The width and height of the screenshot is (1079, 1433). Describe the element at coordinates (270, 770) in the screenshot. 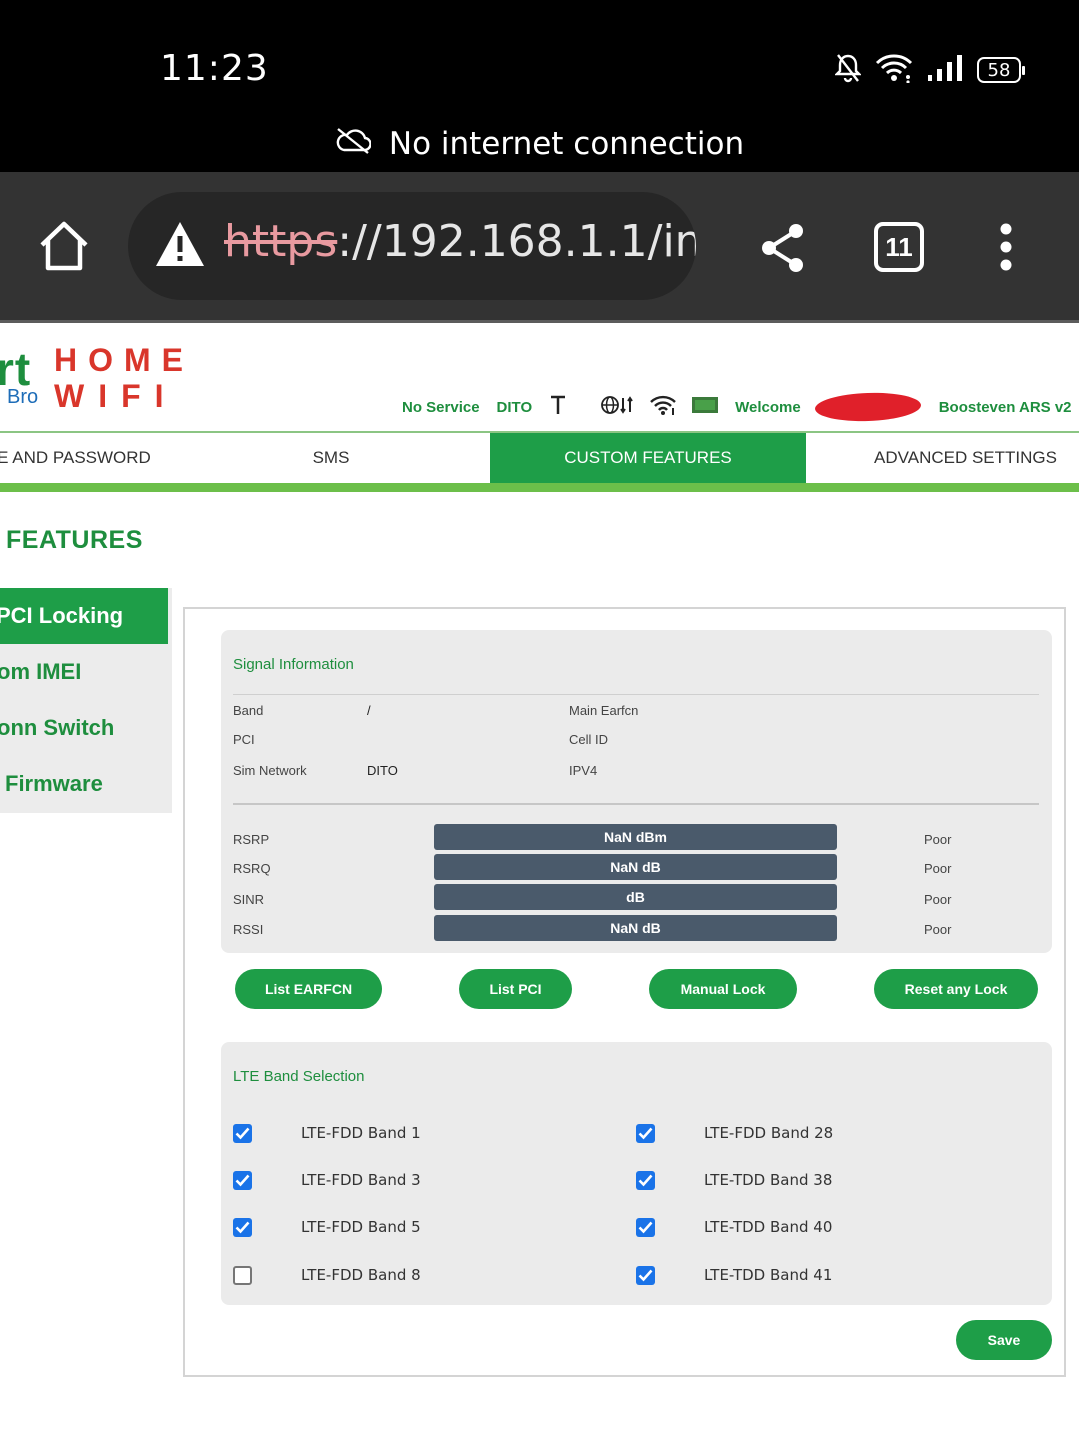

I see `sim-network-label: Sim Network` at that location.